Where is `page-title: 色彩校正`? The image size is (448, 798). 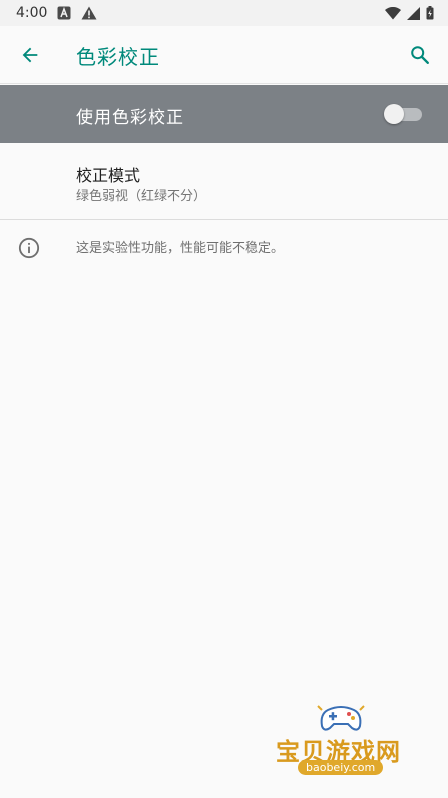 page-title: 色彩校正 is located at coordinates (118, 57).